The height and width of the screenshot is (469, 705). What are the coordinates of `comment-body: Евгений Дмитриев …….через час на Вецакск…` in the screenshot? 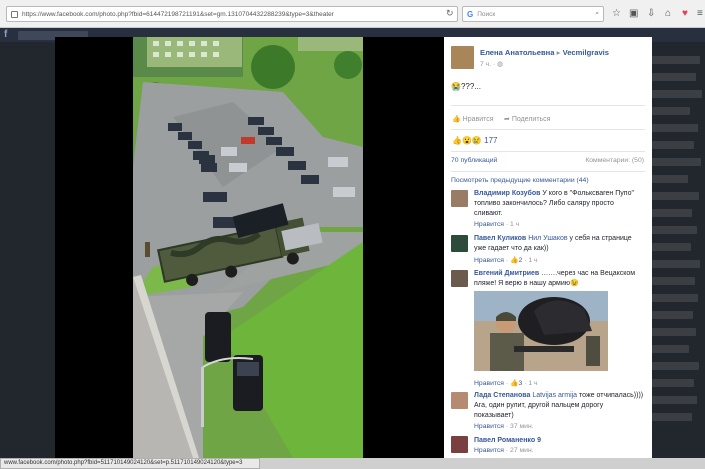 It's located at (559, 279).